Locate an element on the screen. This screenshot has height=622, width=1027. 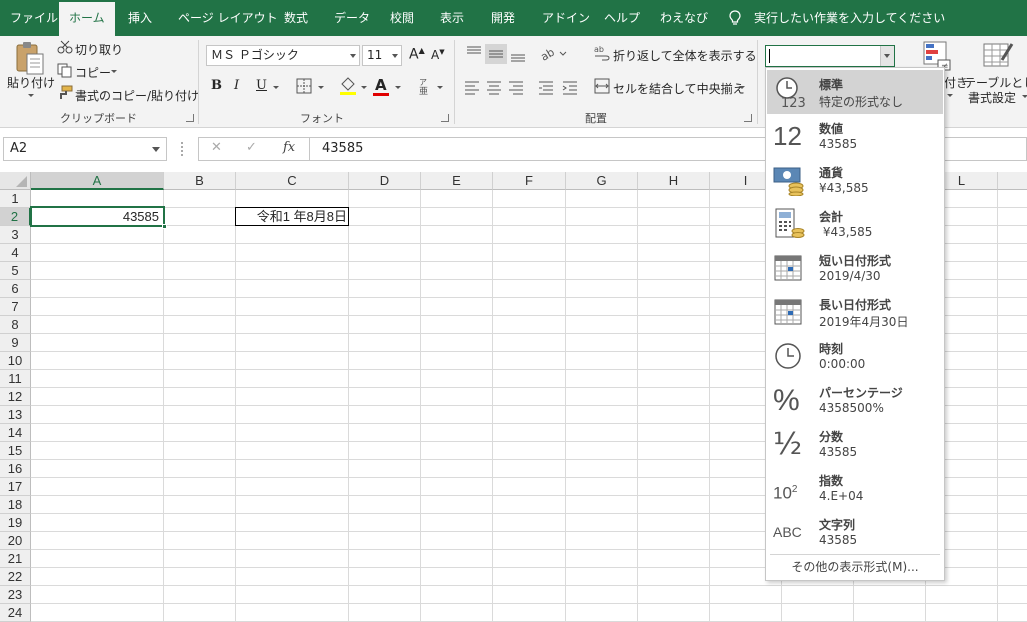
tab-page-layout: ページ レイアウト is located at coordinates (228, 18).